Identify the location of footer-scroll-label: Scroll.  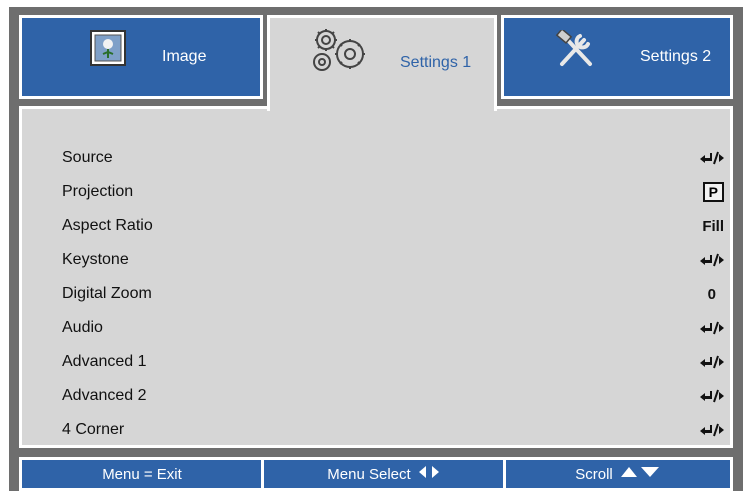
(594, 474).